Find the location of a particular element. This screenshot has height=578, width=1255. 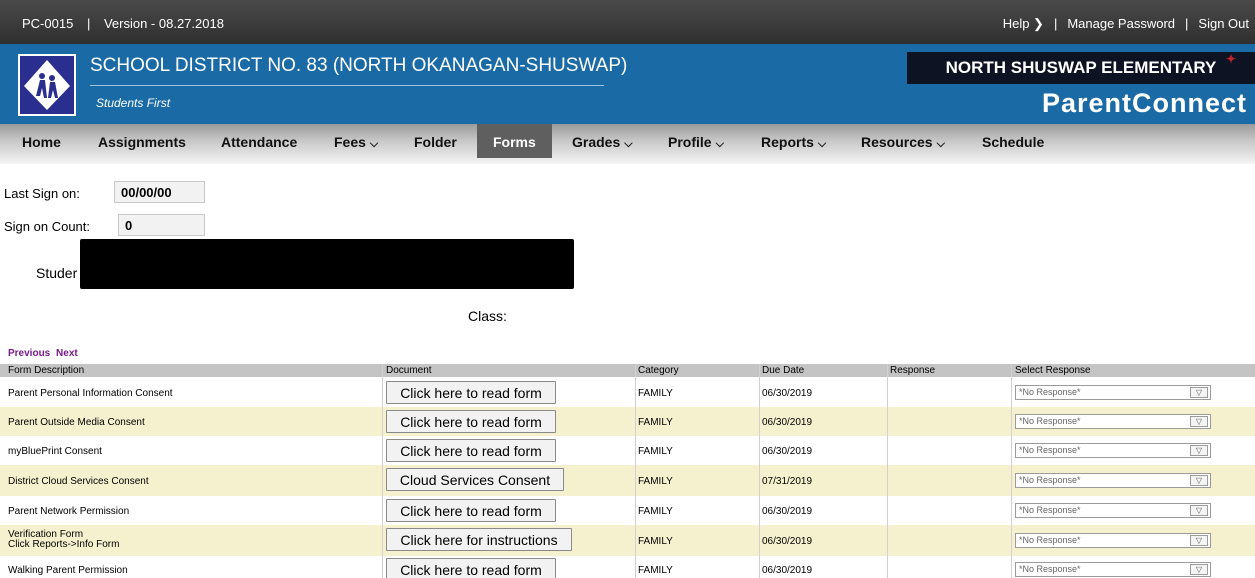

nav-attendance: Attendance is located at coordinates (259, 141).